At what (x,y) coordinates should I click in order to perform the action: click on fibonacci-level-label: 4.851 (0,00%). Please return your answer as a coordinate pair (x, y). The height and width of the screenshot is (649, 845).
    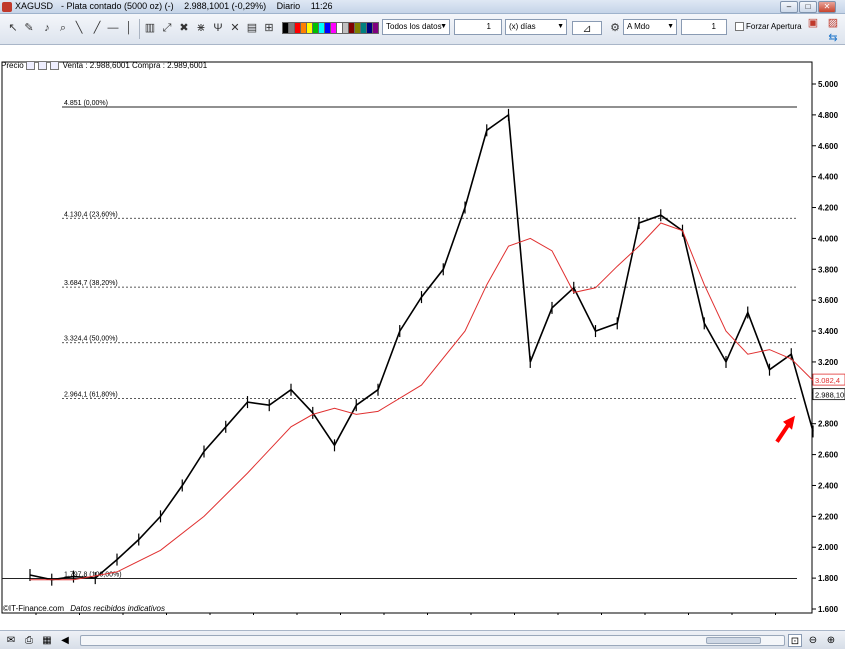
    Looking at the image, I should click on (86, 103).